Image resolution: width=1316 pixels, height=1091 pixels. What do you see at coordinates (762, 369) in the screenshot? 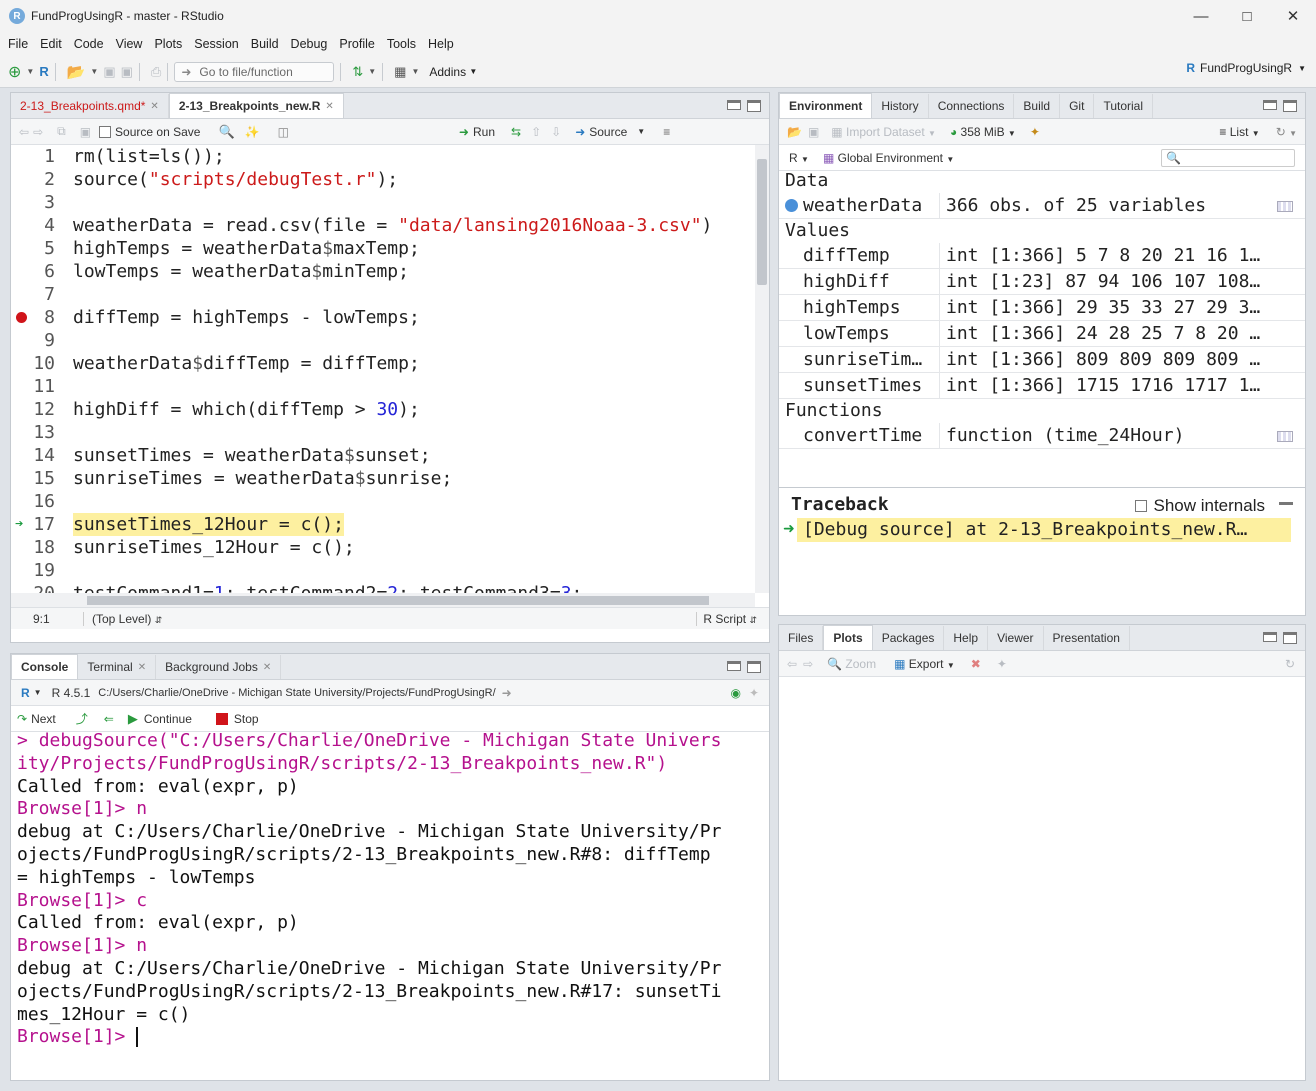
I see `editor-vertical-scrollbar` at bounding box center [762, 369].